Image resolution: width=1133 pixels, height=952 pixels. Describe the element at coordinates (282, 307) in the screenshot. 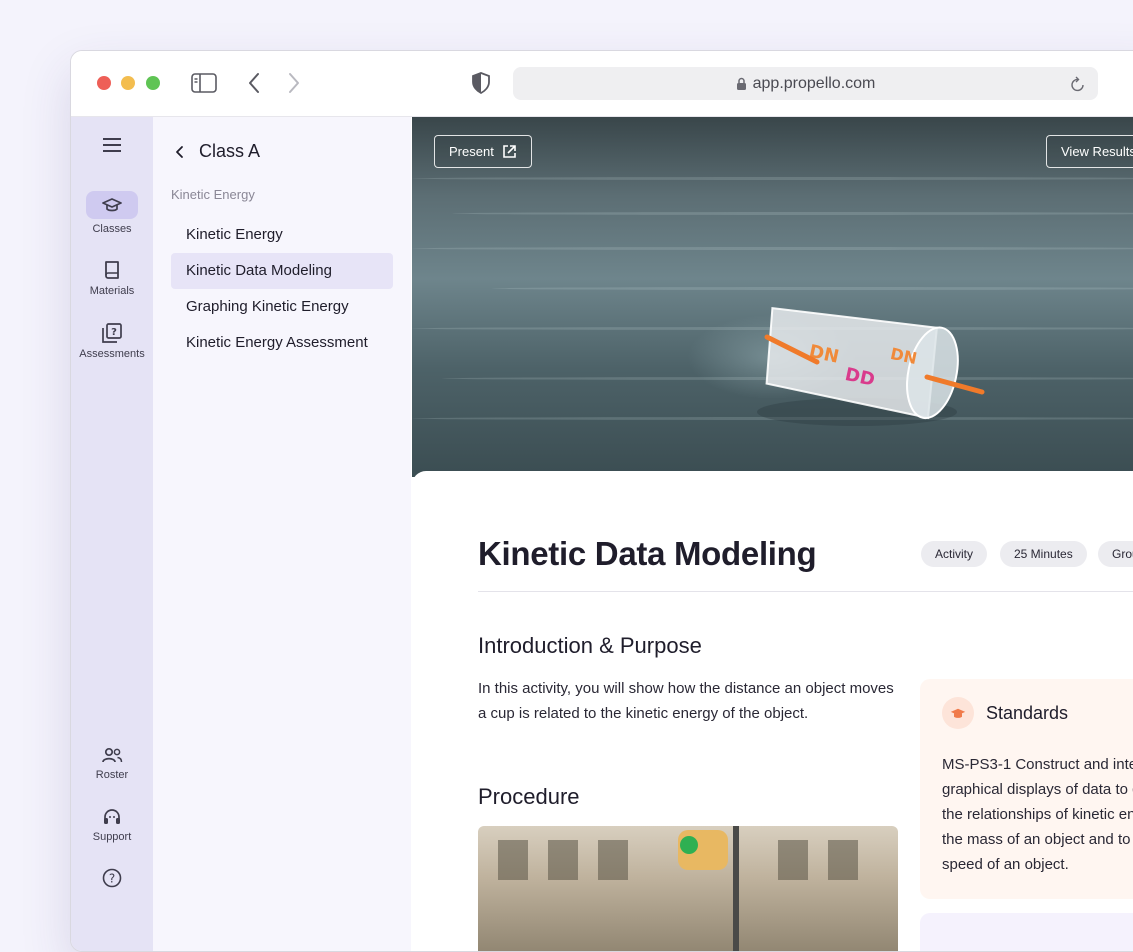

I see `lesson-item-graphing-kinetic-energy: Graphing Kinetic Energy` at that location.